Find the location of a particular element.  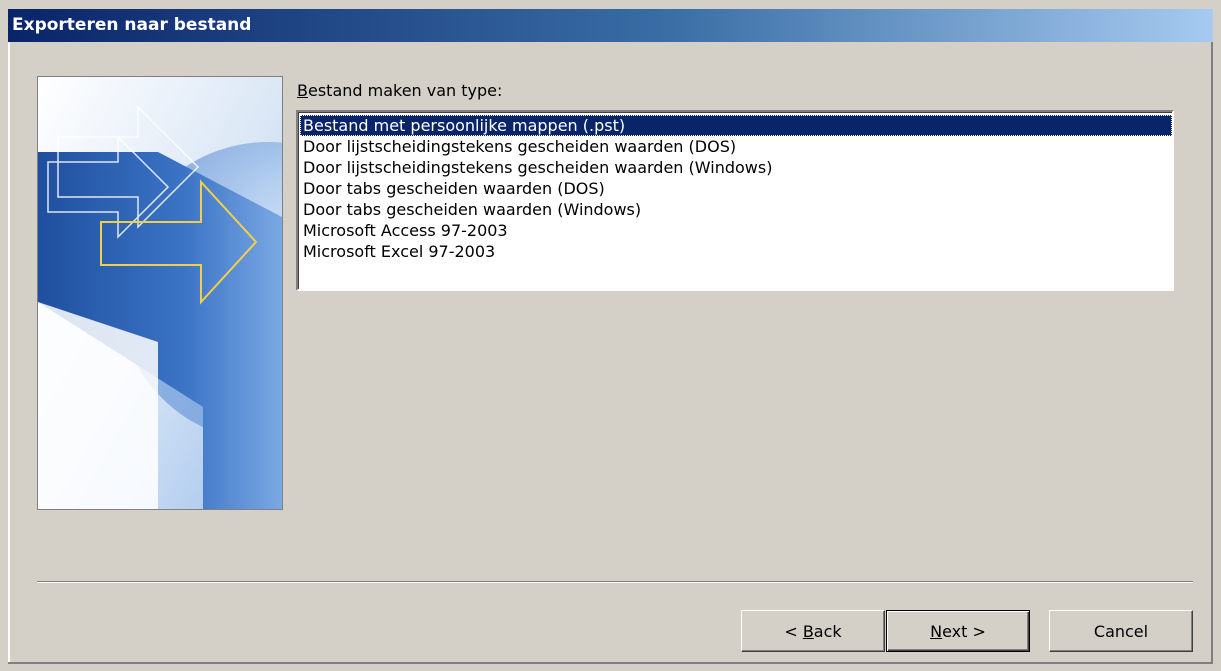

export-arrow-illustration is located at coordinates (160, 293).